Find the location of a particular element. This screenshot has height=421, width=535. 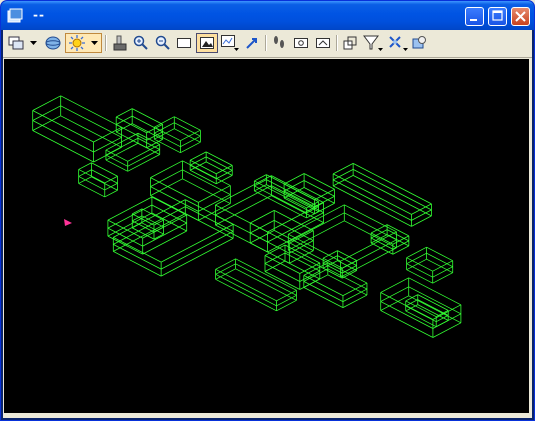

zoom-in-icon is located at coordinates (140, 42).